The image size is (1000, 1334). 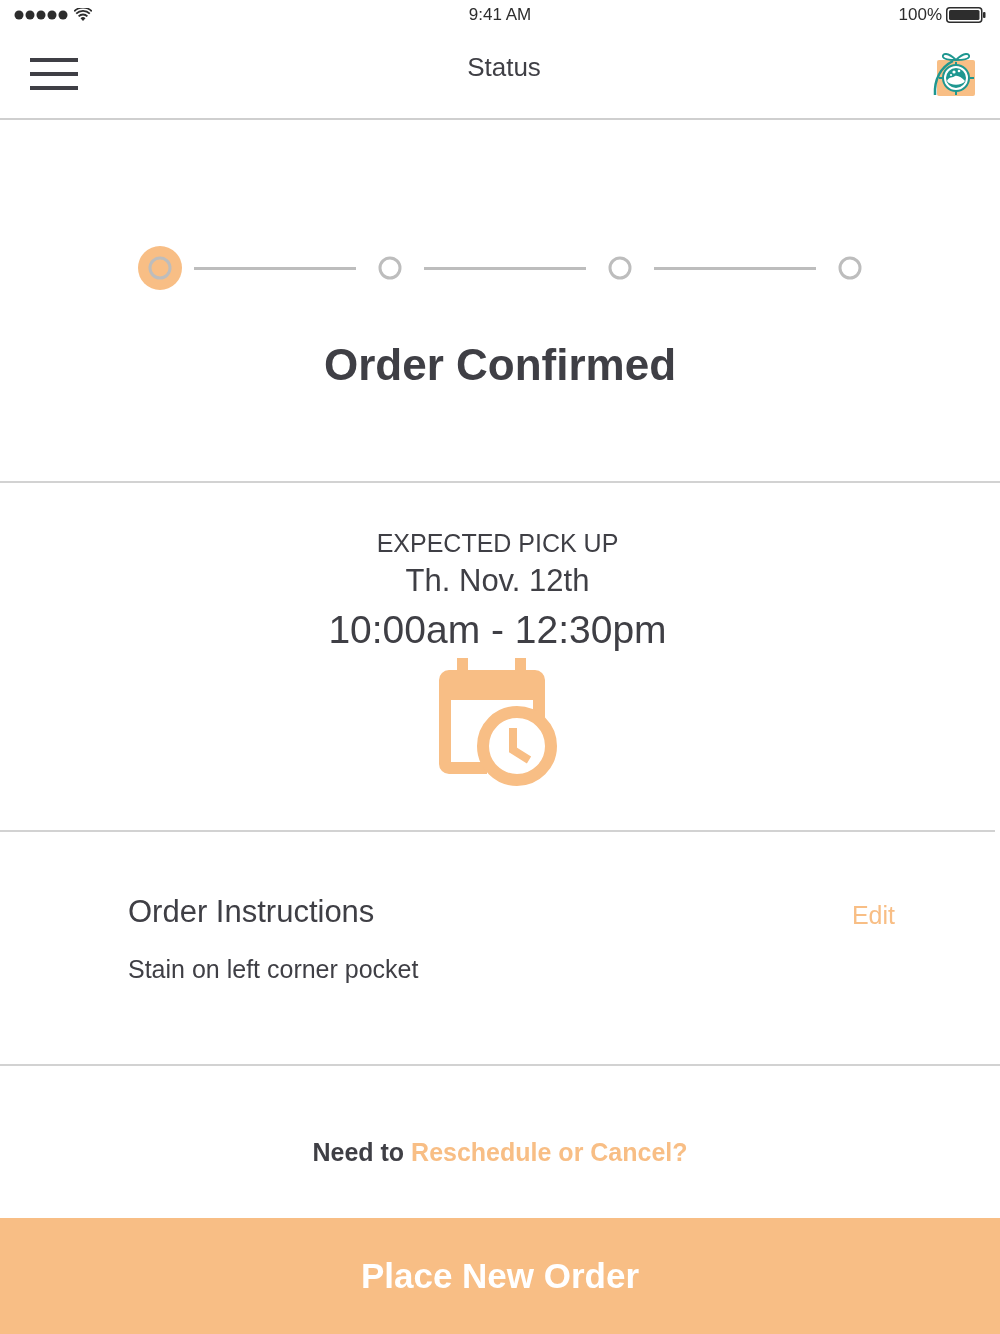 What do you see at coordinates (500, 15) in the screenshot?
I see `status-time: 9:41 AM` at bounding box center [500, 15].